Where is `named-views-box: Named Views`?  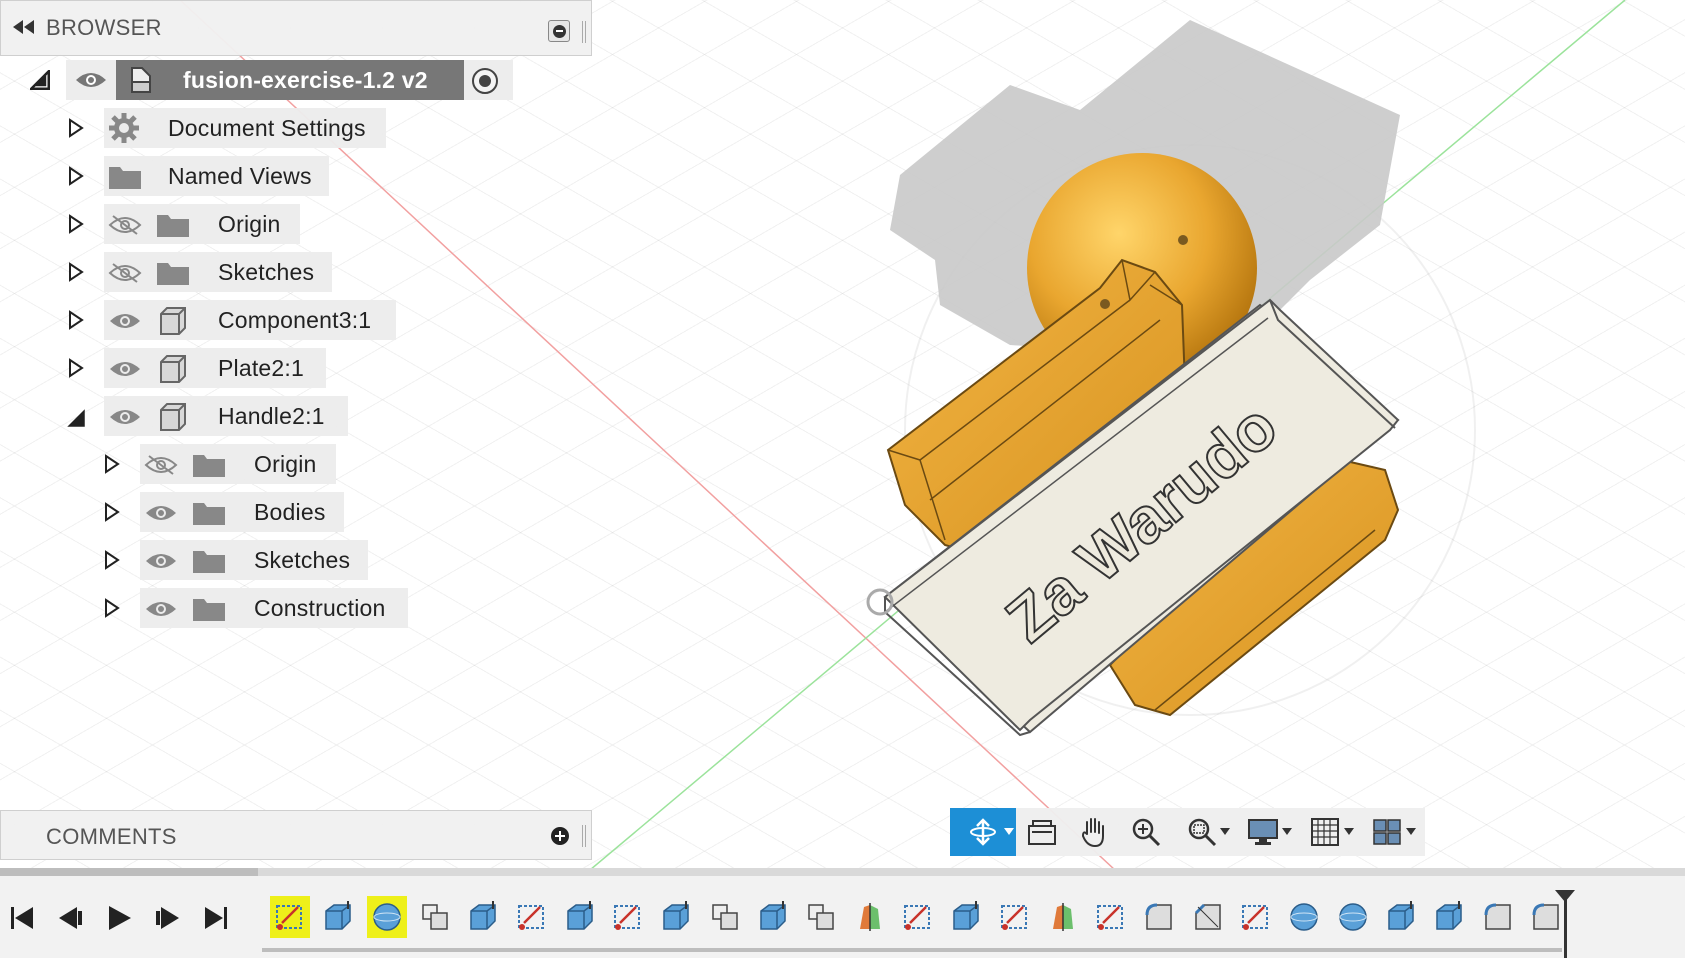 named-views-box: Named Views is located at coordinates (216, 176).